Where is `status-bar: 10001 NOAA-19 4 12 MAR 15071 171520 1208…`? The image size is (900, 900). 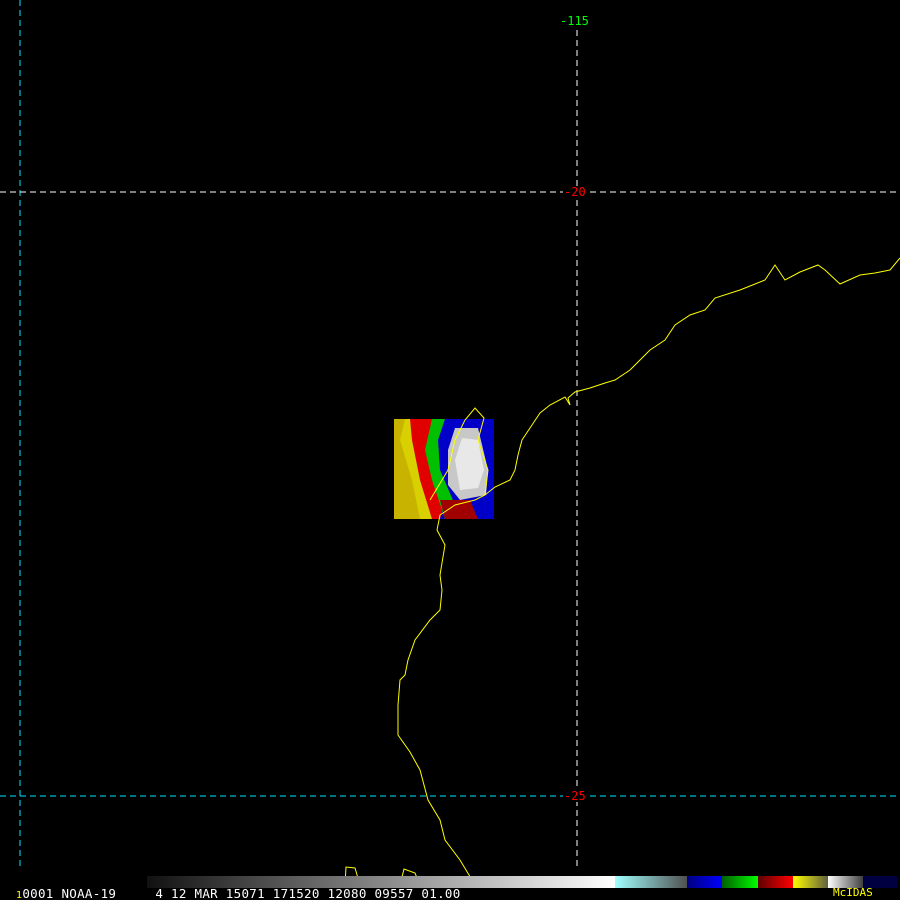
status-bar: 10001 NOAA-19 4 12 MAR 15071 171520 1208… is located at coordinates (238, 893).